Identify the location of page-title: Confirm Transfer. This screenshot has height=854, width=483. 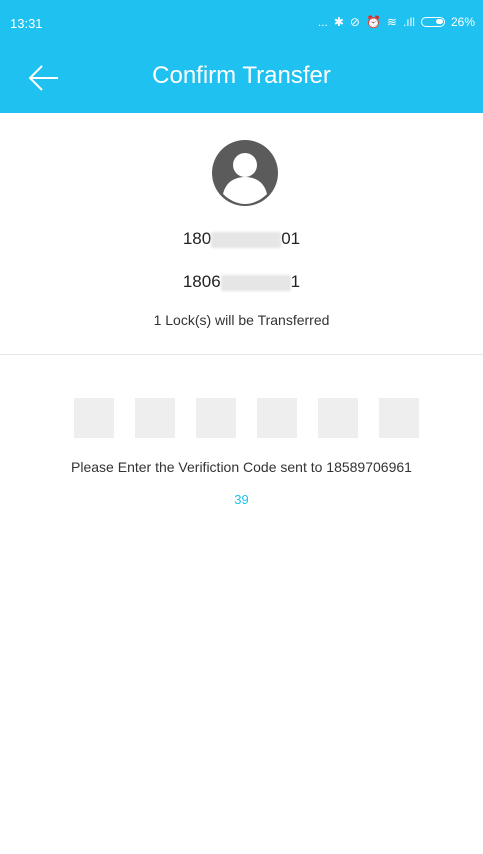
(241, 75).